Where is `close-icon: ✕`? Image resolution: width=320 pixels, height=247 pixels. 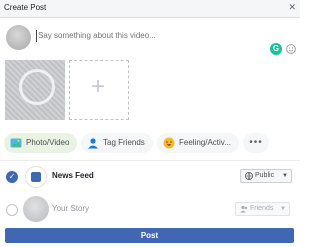
close-icon: ✕ is located at coordinates (292, 7).